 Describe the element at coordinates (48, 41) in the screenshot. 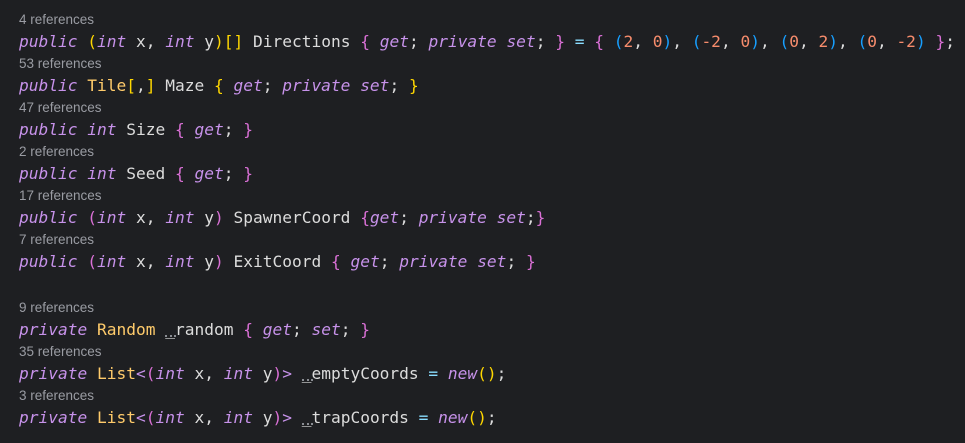

I see `keyword-public: public` at that location.